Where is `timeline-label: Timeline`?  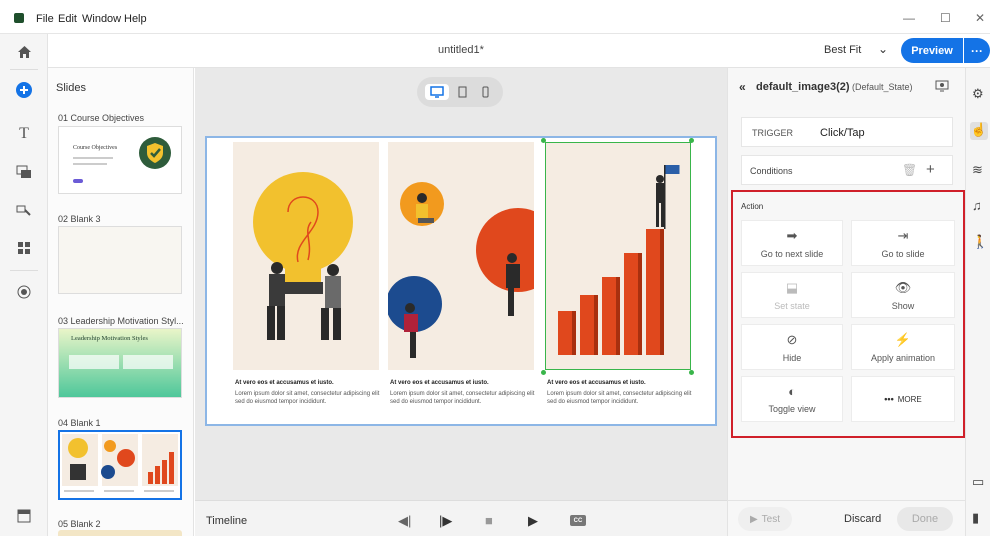 timeline-label: Timeline is located at coordinates (226, 521).